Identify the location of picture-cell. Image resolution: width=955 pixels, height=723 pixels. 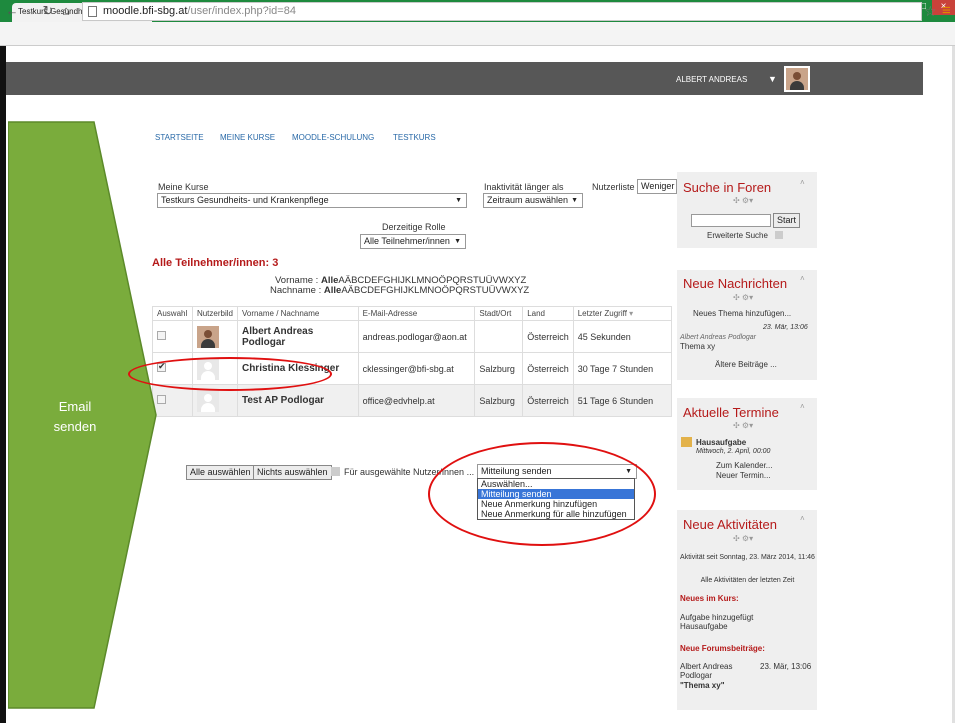
(214, 336).